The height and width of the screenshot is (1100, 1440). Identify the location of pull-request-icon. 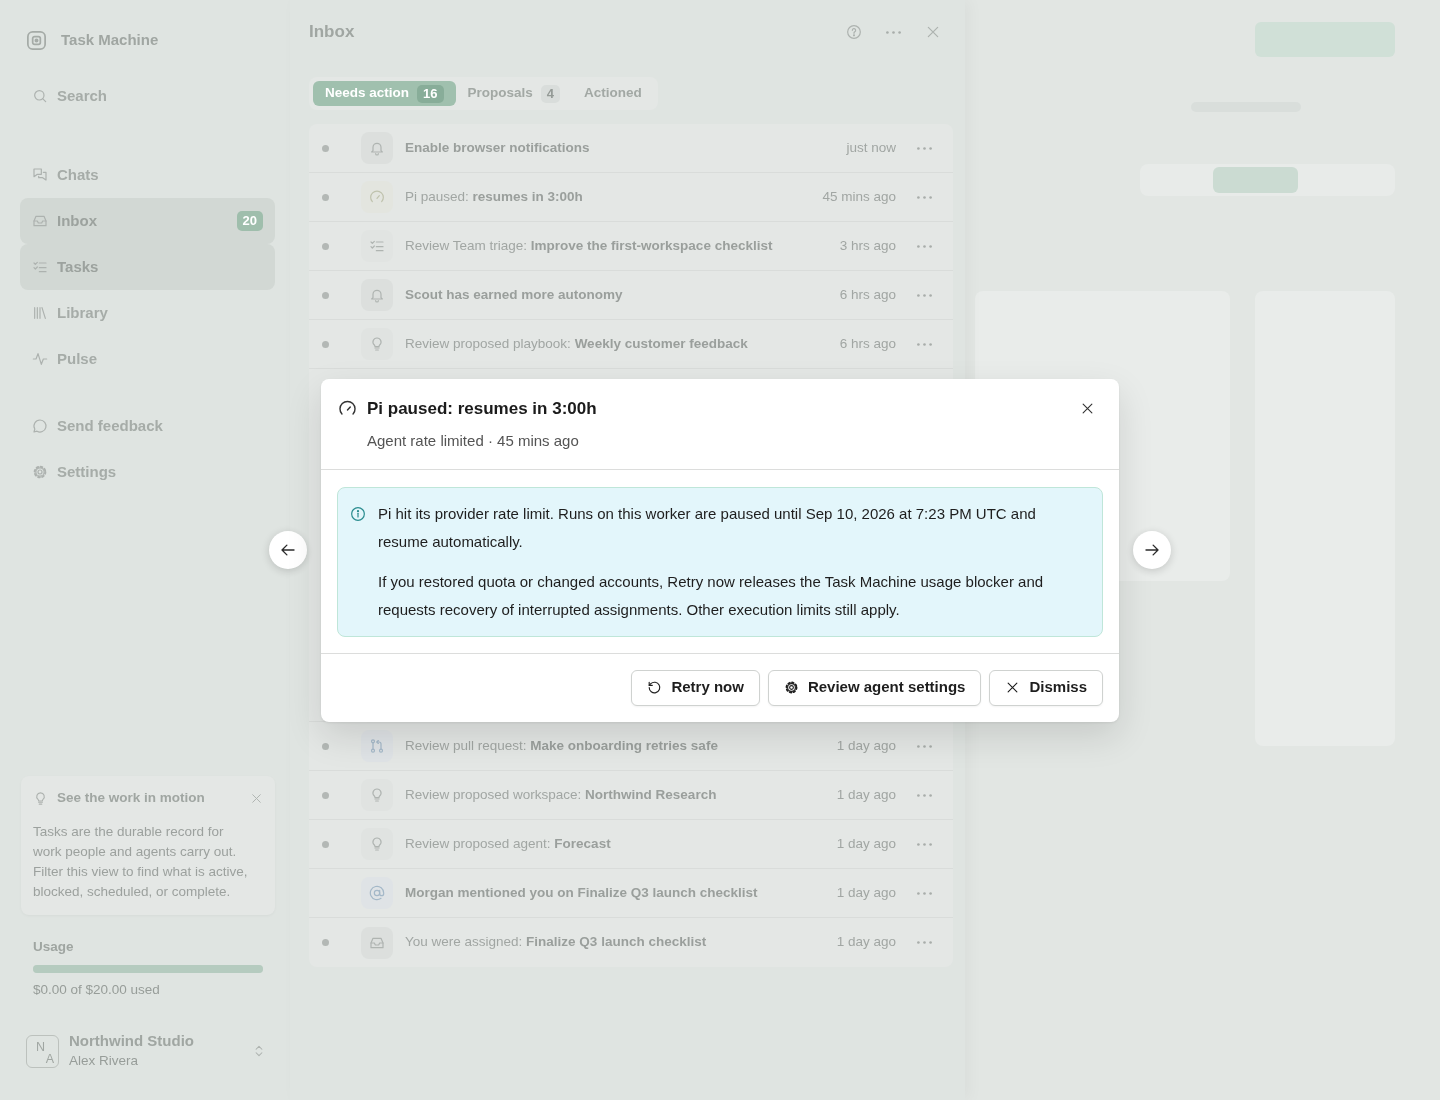
(377, 746).